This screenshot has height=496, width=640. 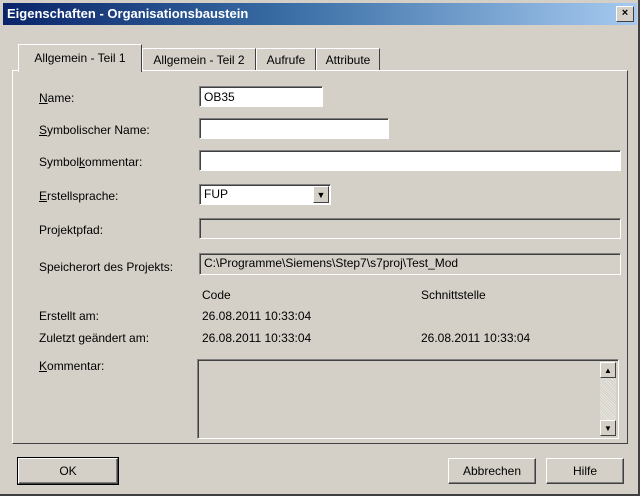 I want to click on scroll-up-button: ▲, so click(x=608, y=370).